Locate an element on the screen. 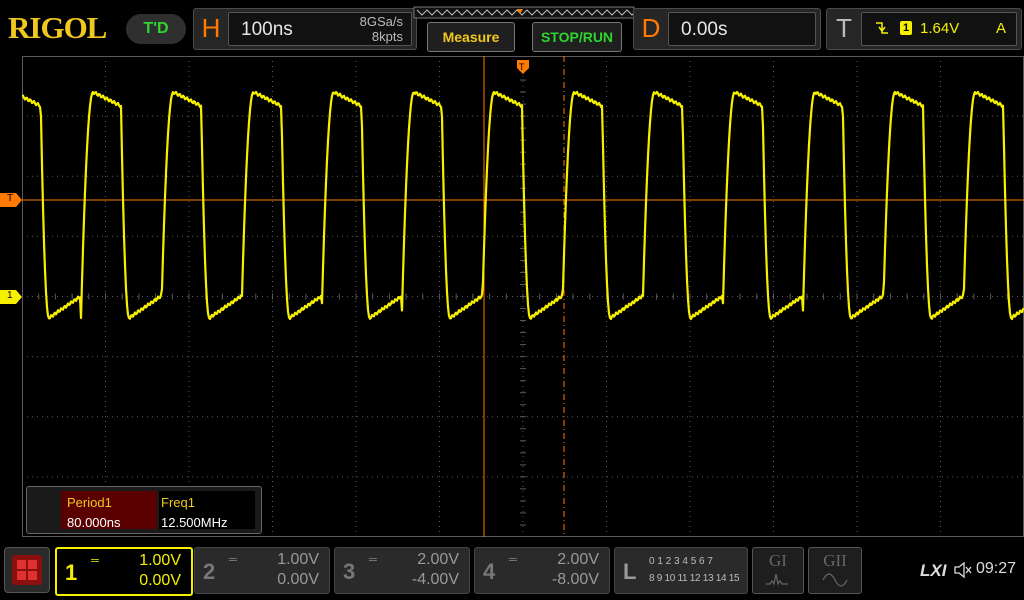  generator1-label: GI is located at coordinates (778, 560).